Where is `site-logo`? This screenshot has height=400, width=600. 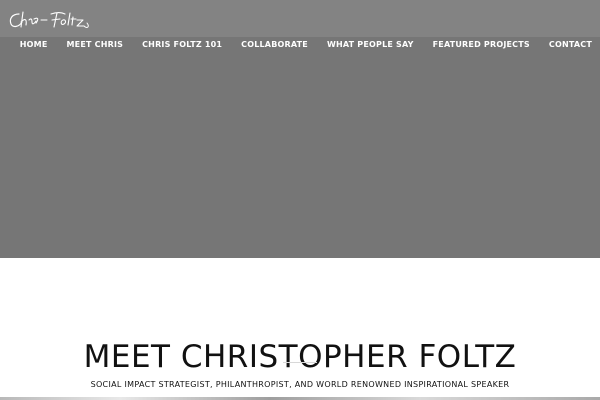
site-logo is located at coordinates (50, 20).